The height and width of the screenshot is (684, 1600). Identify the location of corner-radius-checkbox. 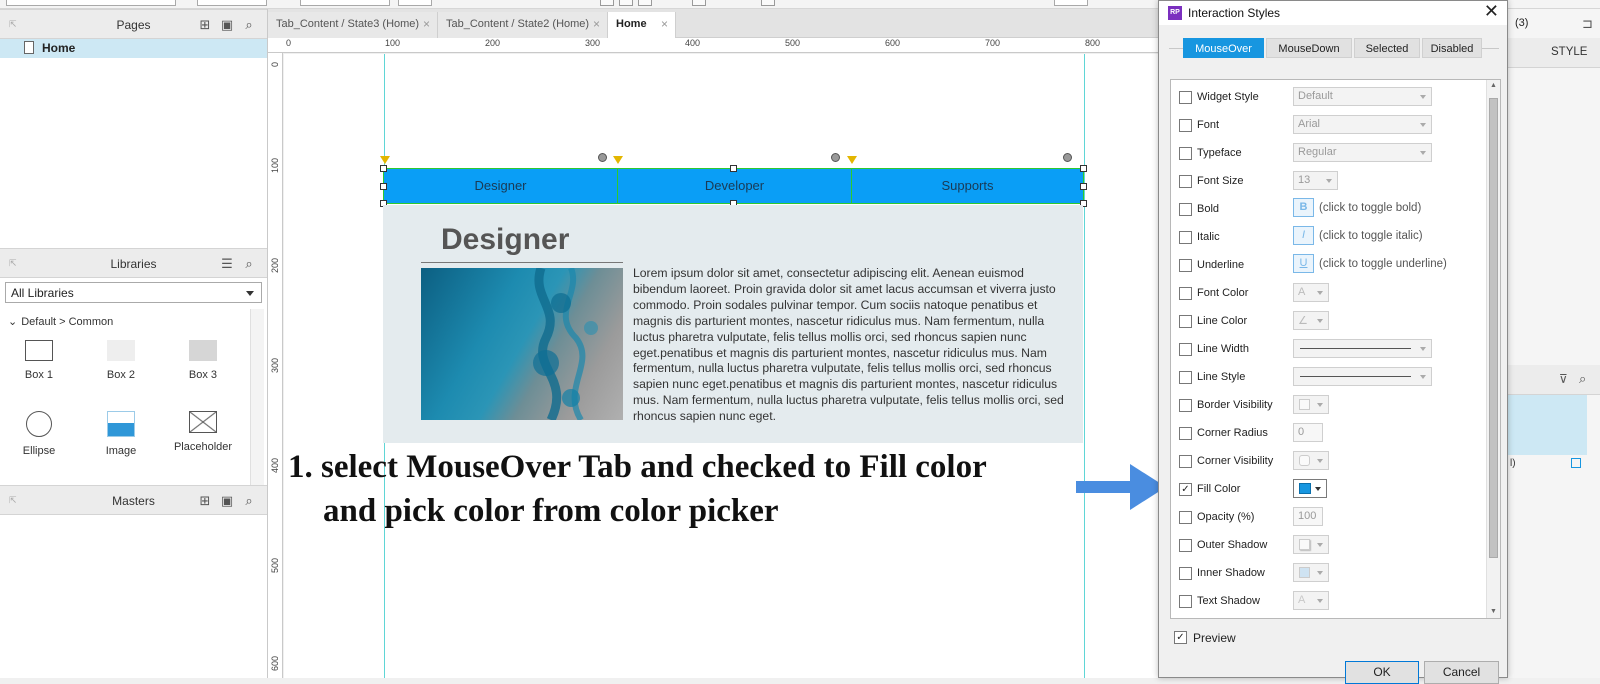
(1185, 433).